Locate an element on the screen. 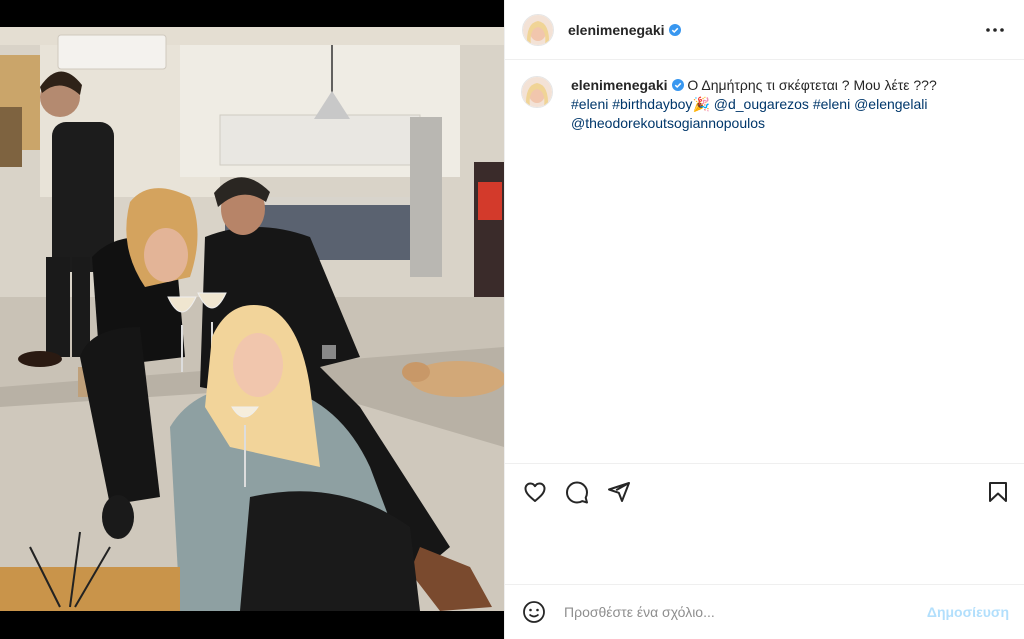 This screenshot has height=639, width=1024. more-options-icon is located at coordinates (995, 30).